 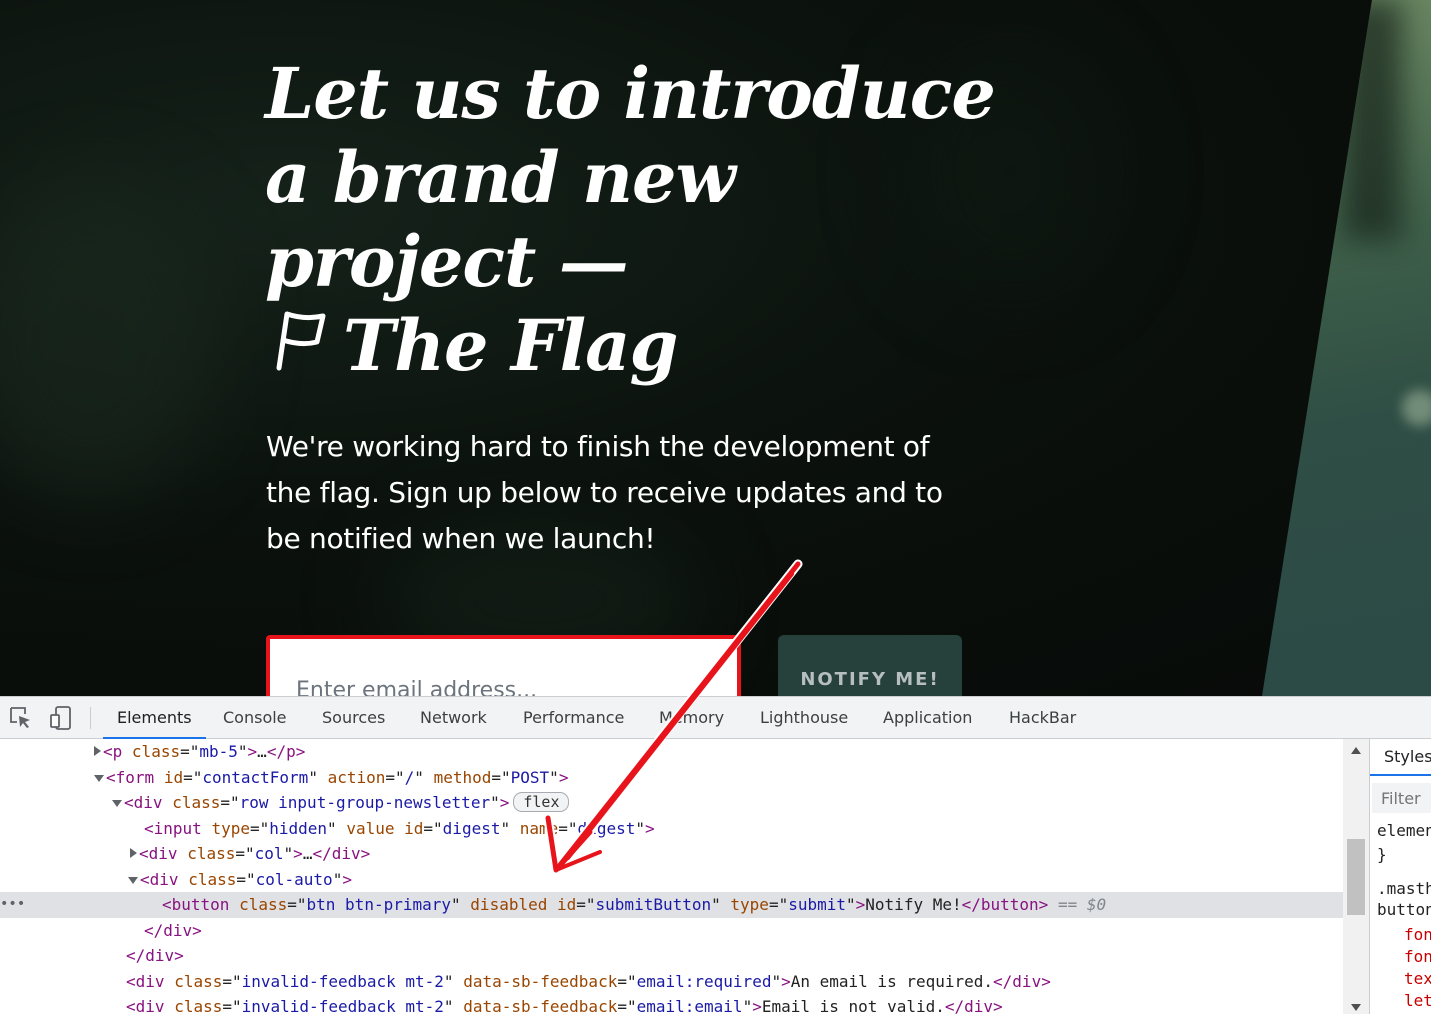 What do you see at coordinates (541, 802) in the screenshot?
I see `flex-badge: flex` at bounding box center [541, 802].